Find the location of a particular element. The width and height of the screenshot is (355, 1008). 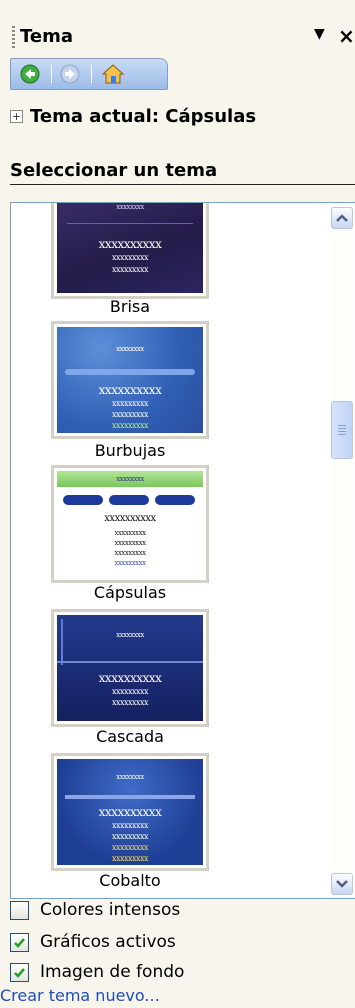

gallery-scrollbar is located at coordinates (342, 551).